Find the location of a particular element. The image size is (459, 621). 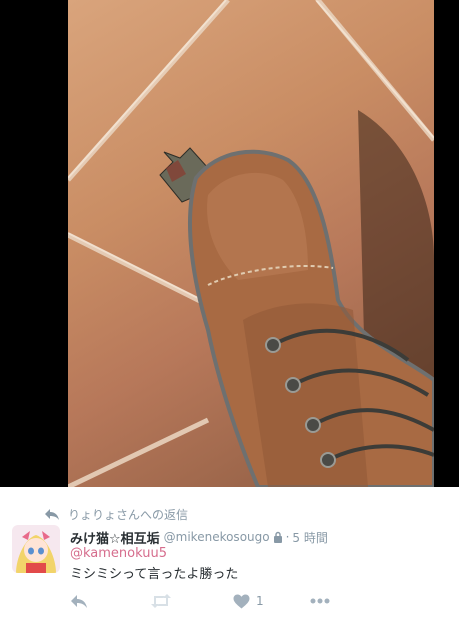

reply-context: りょりょさんへの返信 is located at coordinates (116, 514).